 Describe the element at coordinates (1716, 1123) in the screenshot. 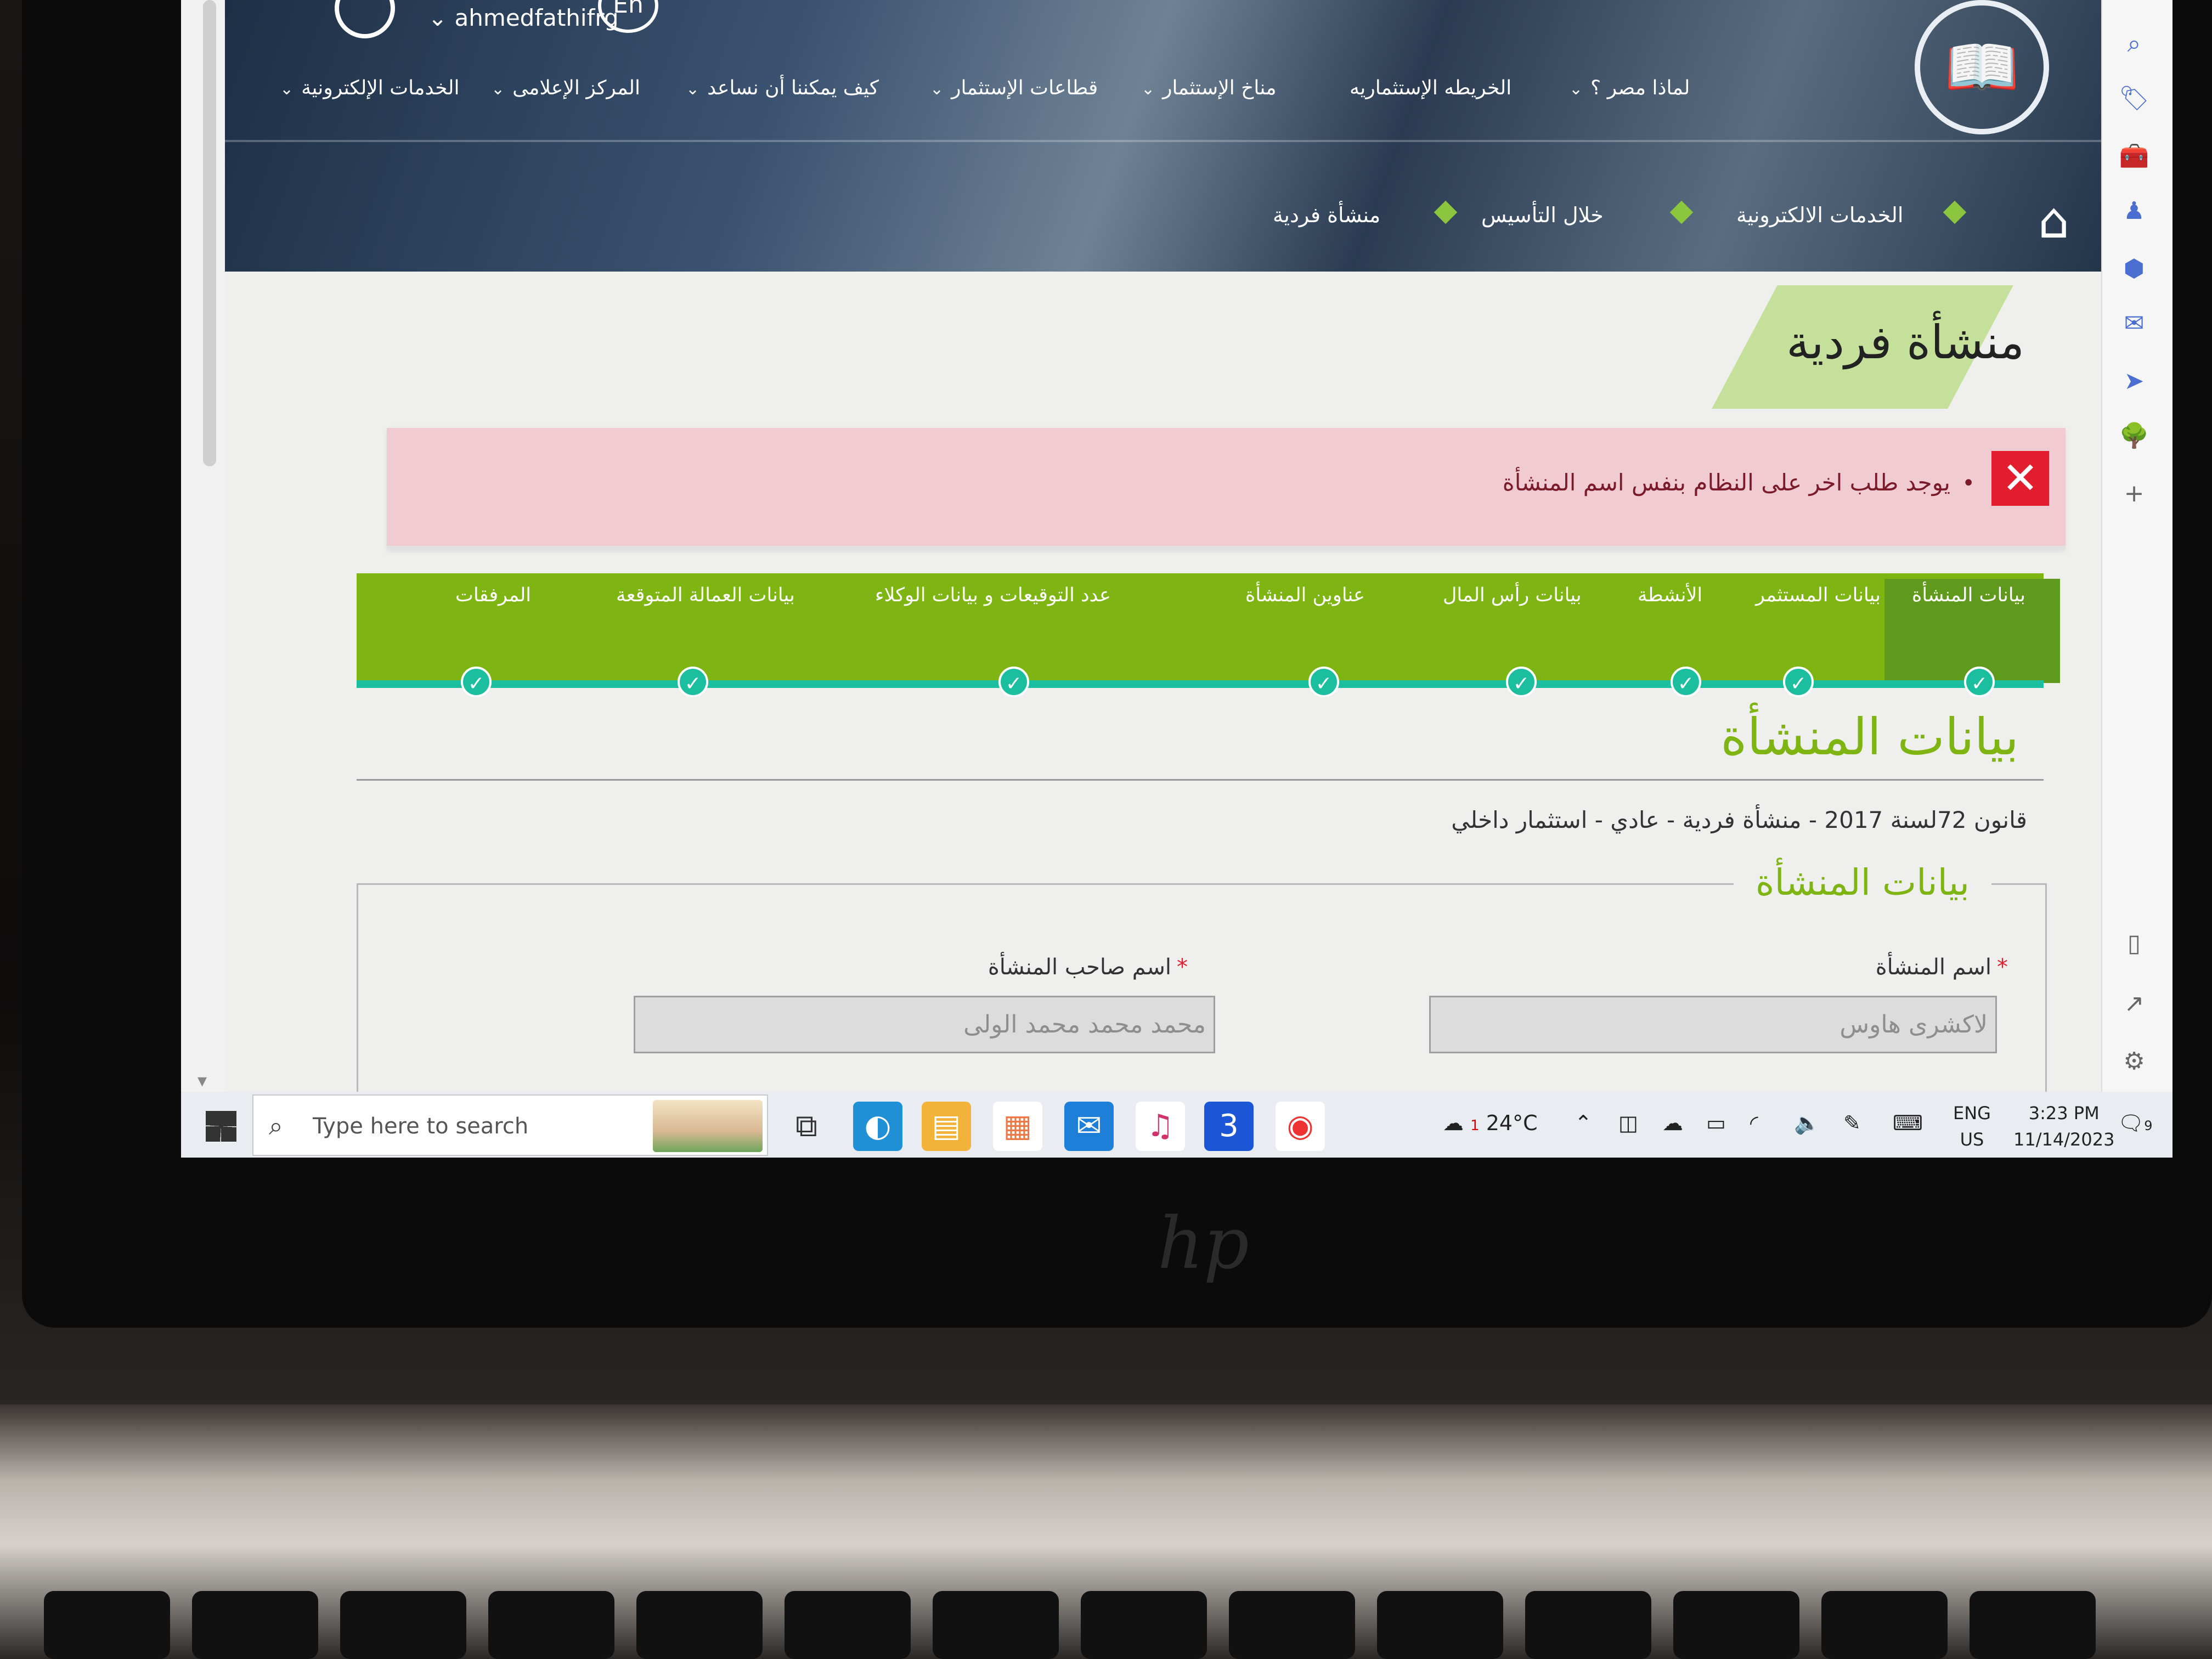

I see `battery-icon: ▭` at that location.